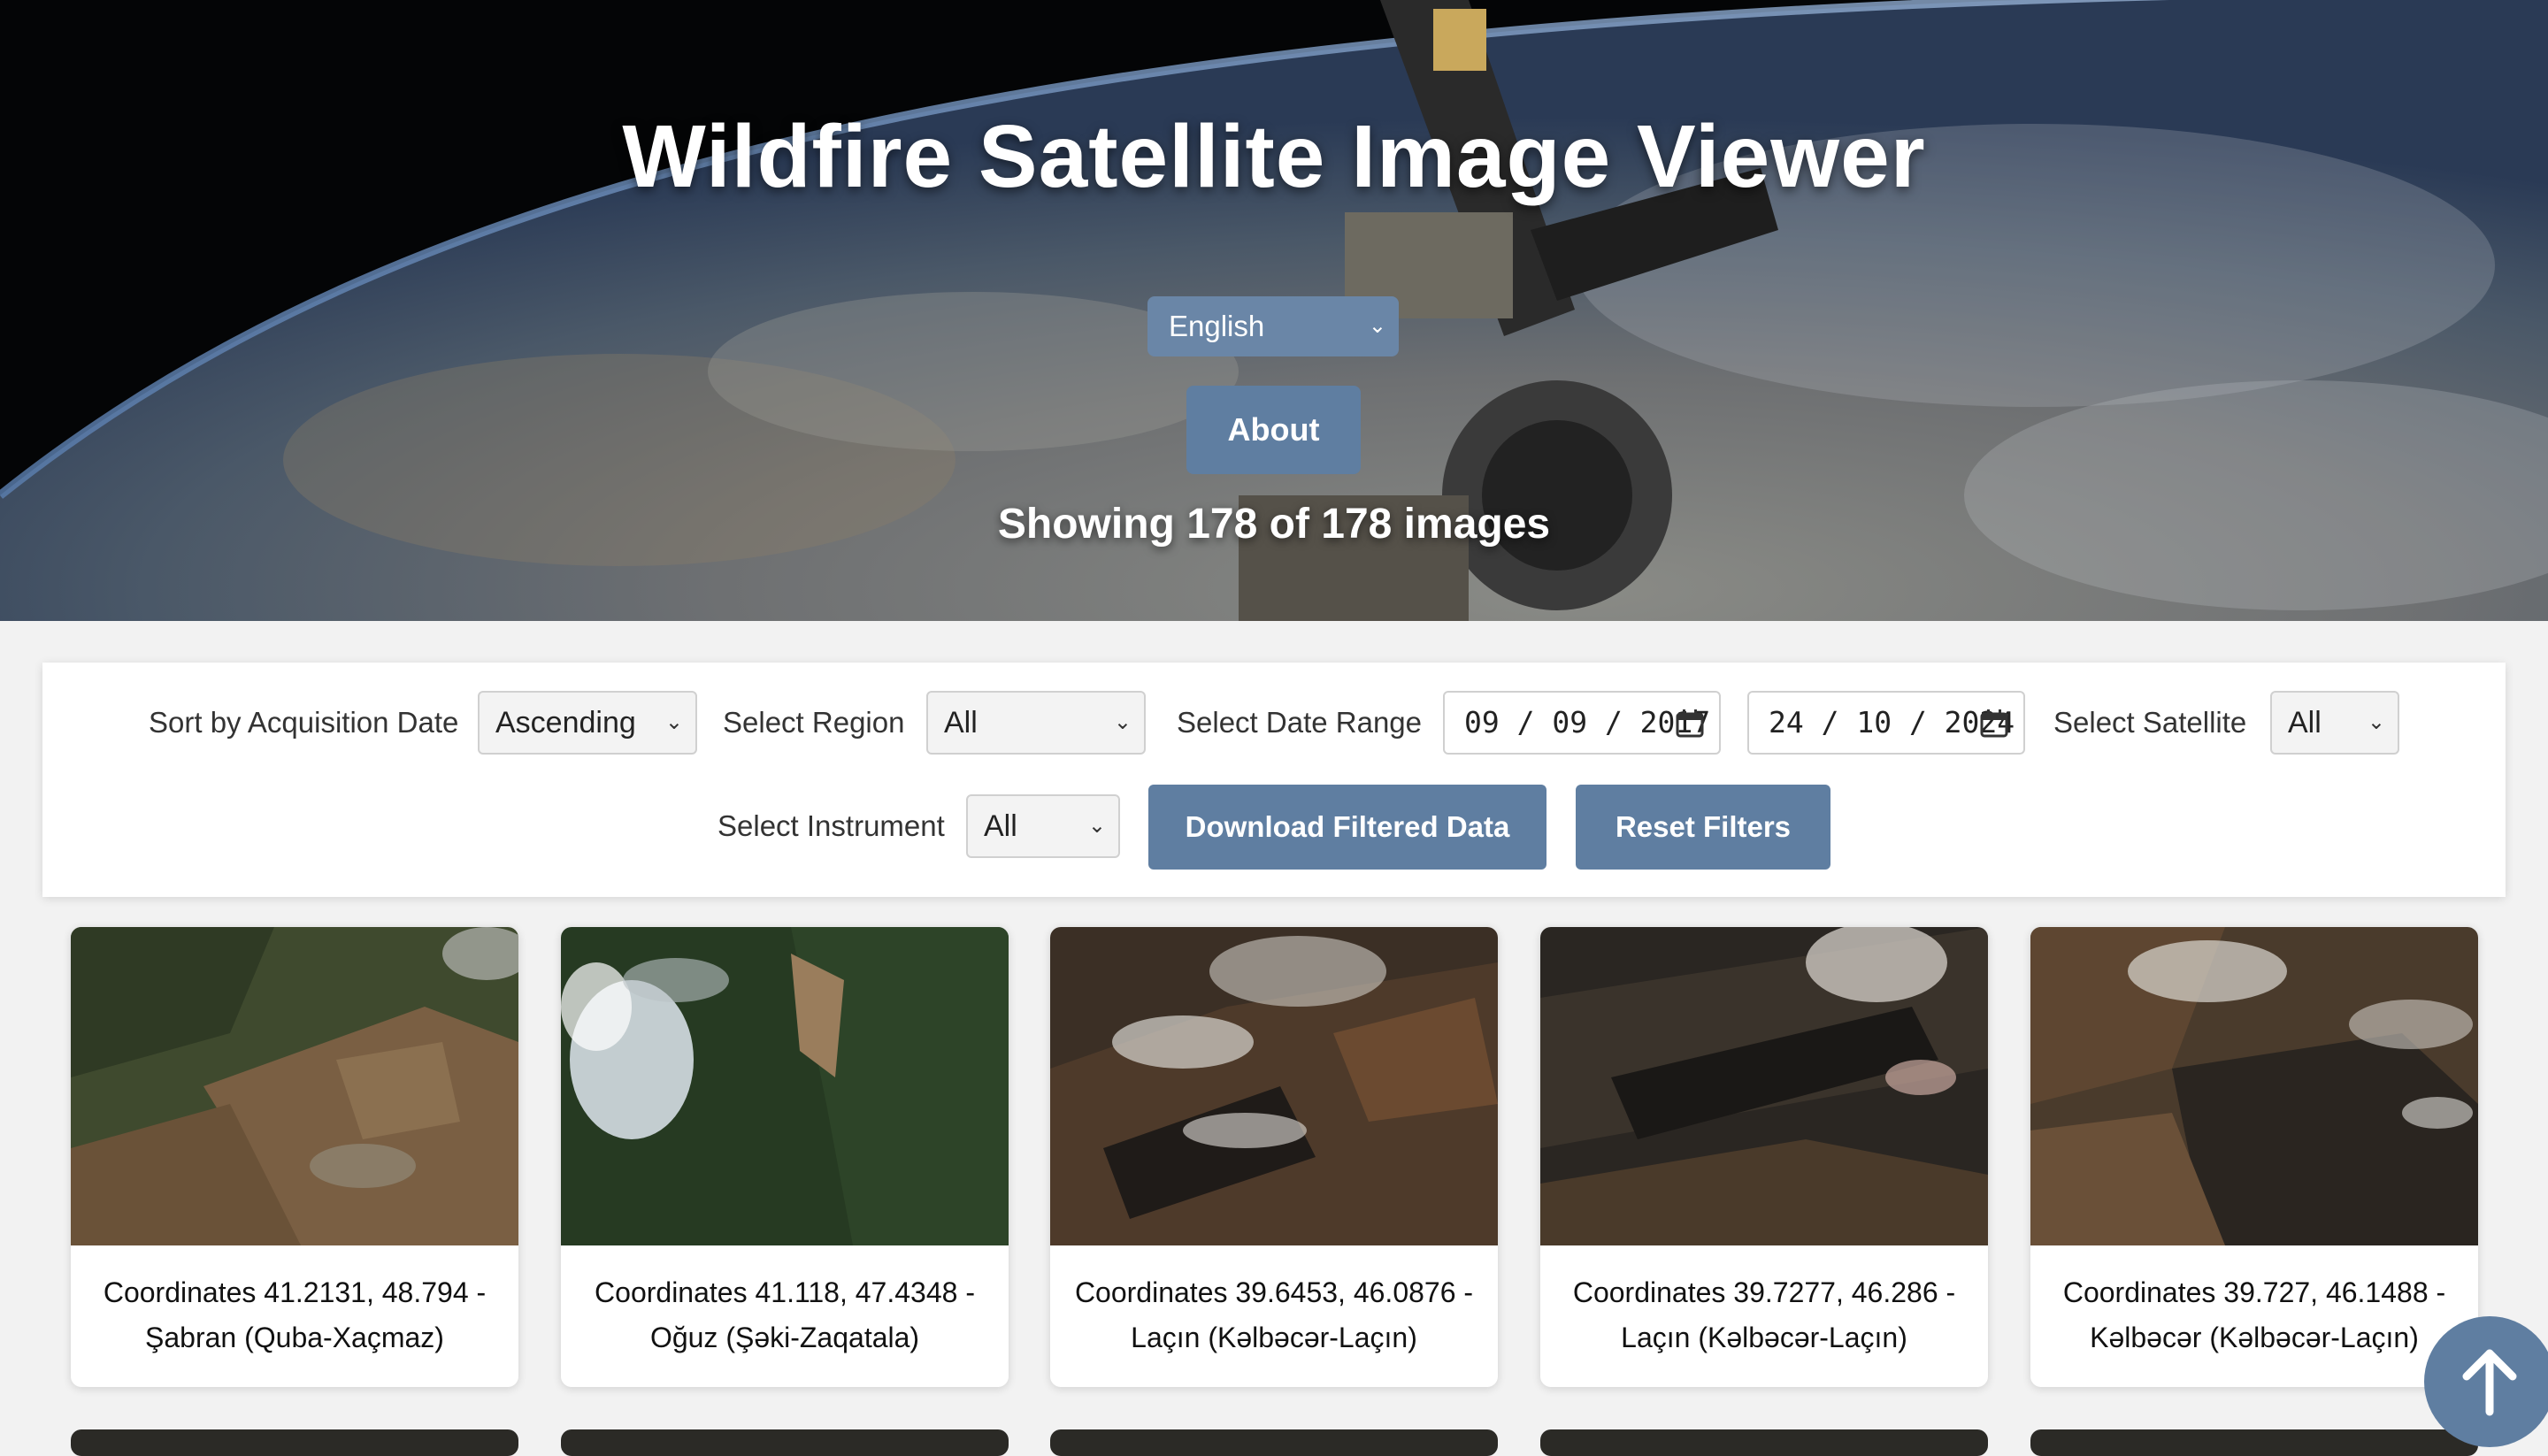 The height and width of the screenshot is (1456, 2548). I want to click on about-button: About, so click(1273, 430).